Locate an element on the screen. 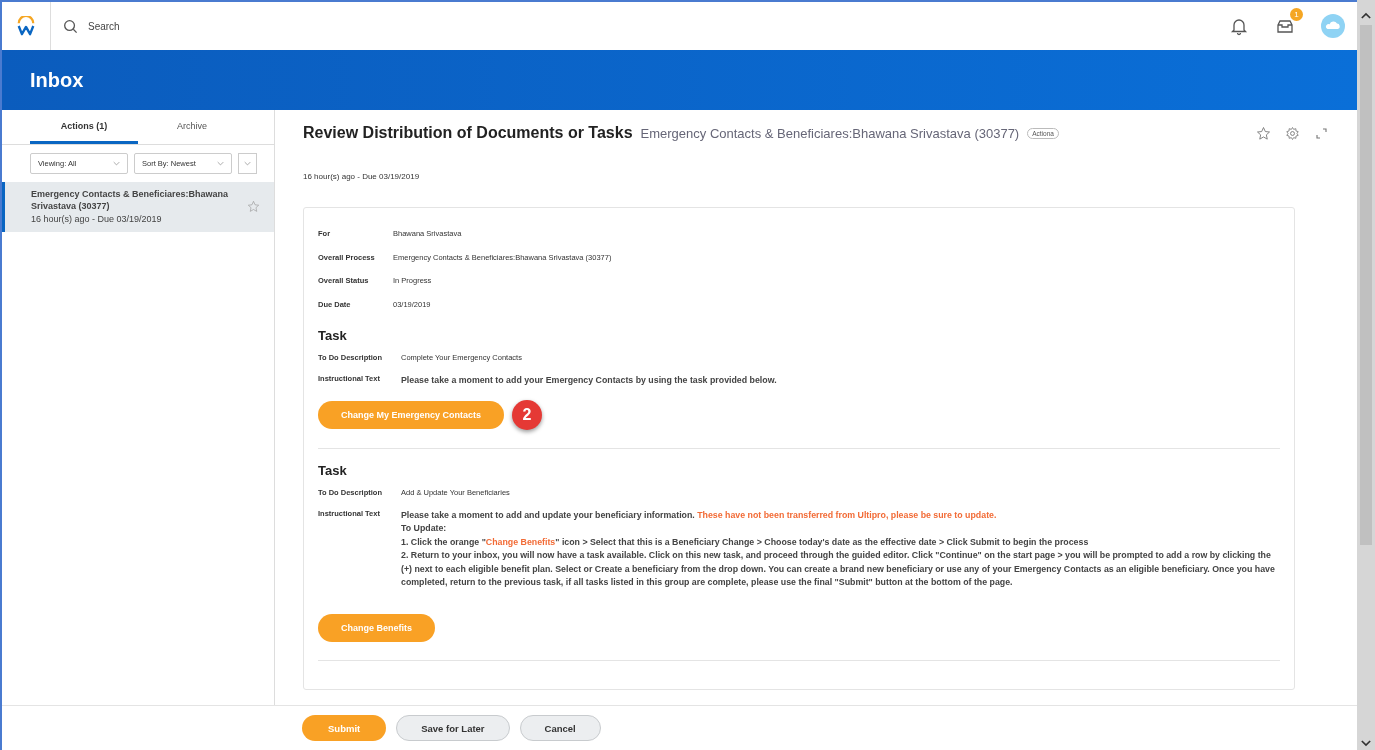 This screenshot has width=1375, height=750. inbox-item-title: Emergency Contacts & Beneficiares:Bhawana Srivastava (30377) is located at coordinates (130, 200).